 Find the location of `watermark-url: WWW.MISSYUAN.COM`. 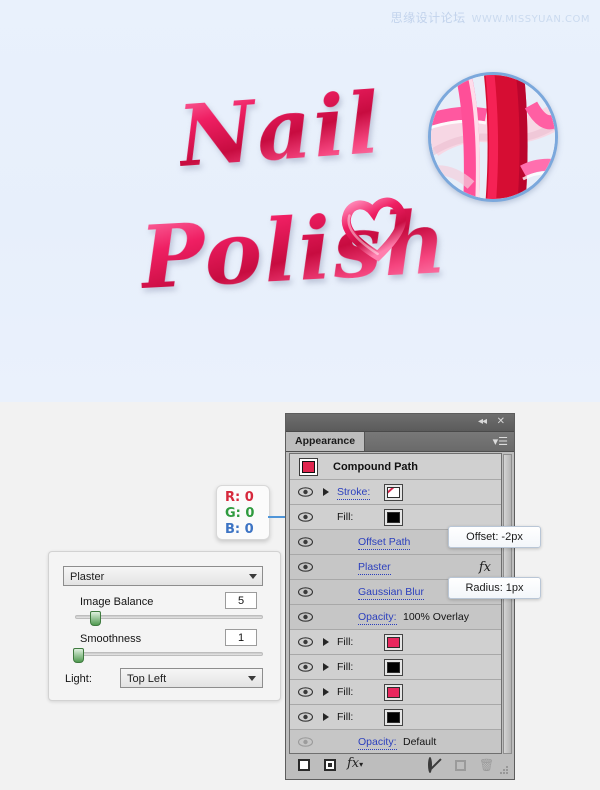

watermark-url: WWW.MISSYUAN.COM is located at coordinates (530, 19).